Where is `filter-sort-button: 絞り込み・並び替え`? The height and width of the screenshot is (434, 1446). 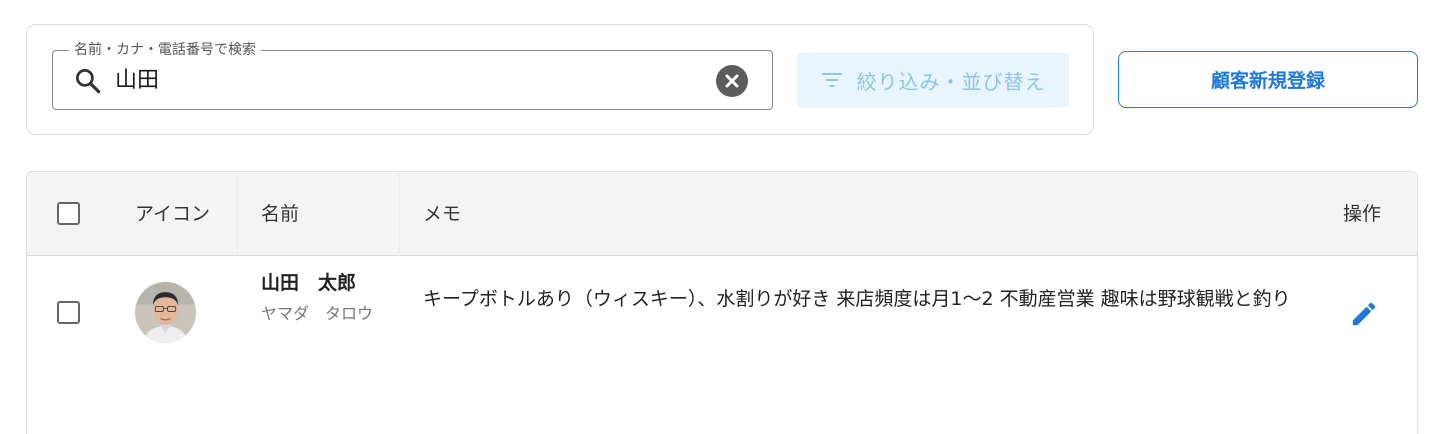 filter-sort-button: 絞り込み・並び替え is located at coordinates (933, 80).